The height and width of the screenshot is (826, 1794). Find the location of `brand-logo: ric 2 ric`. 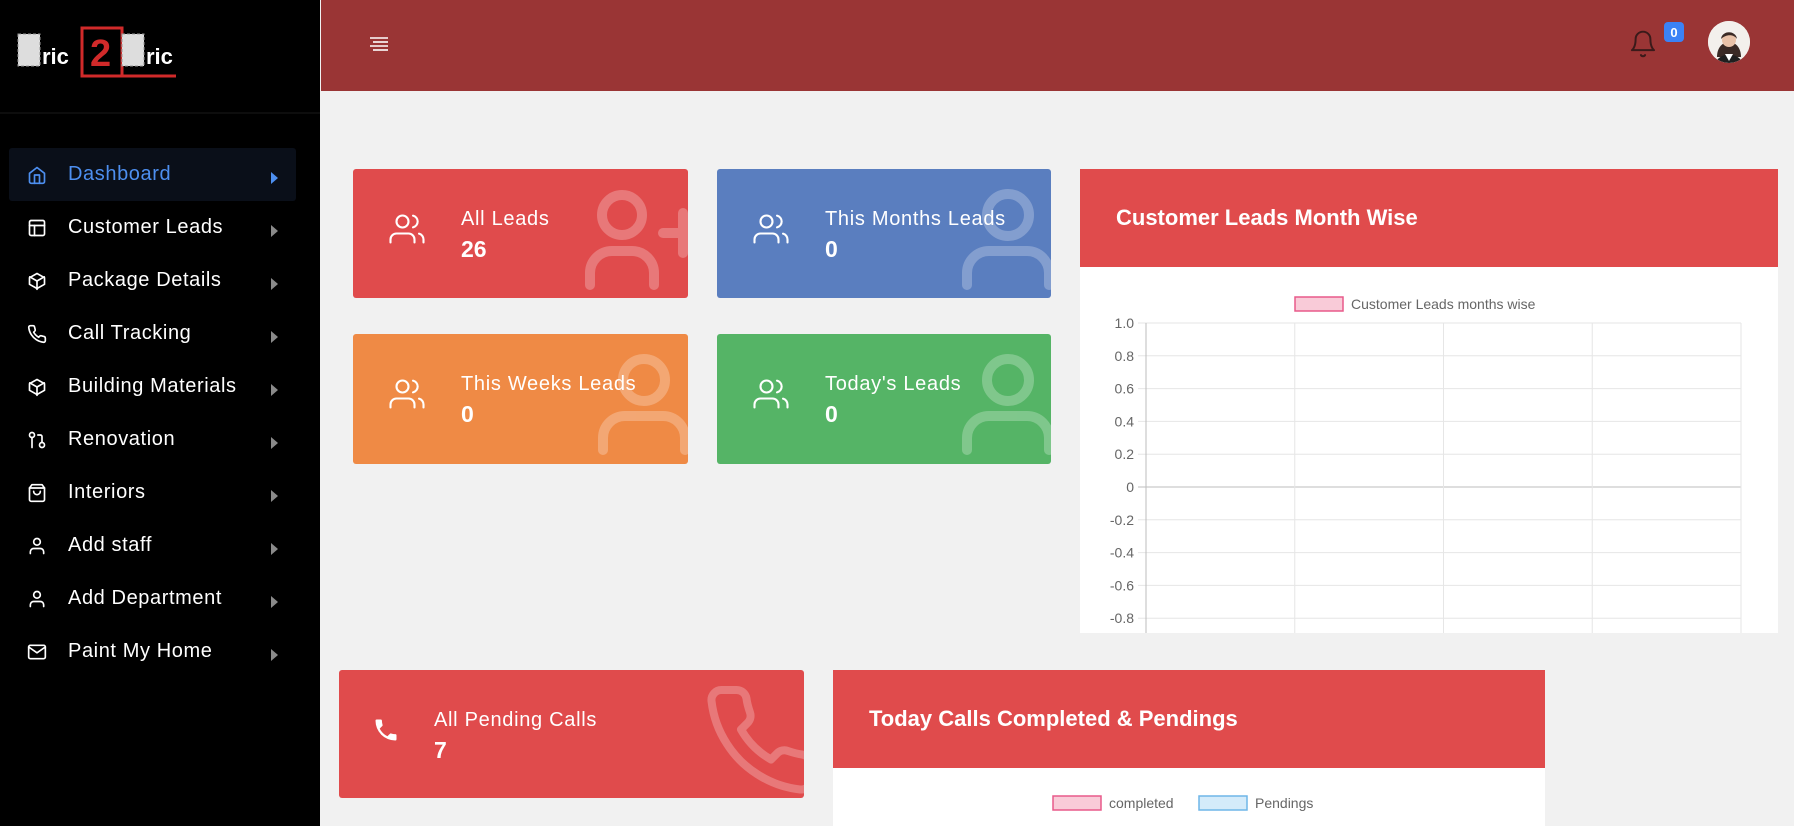

brand-logo: ric 2 ric is located at coordinates (98, 53).